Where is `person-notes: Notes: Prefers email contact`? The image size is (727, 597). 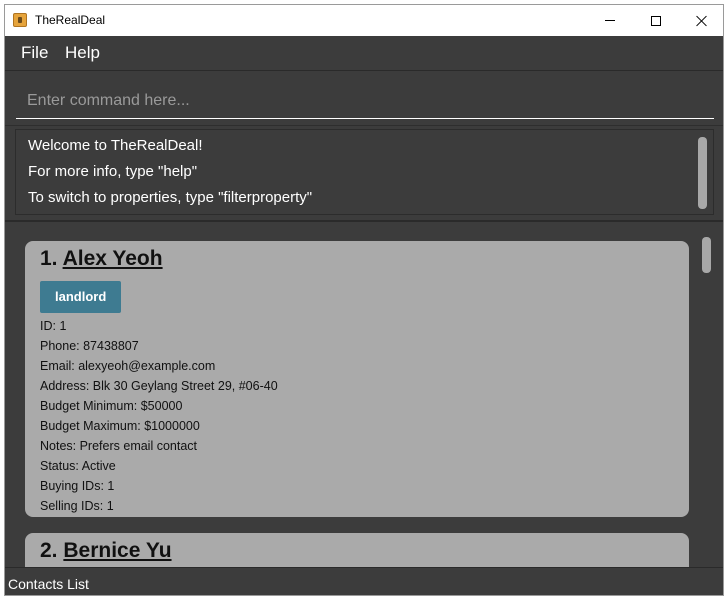
person-notes: Notes: Prefers email contact is located at coordinates (119, 446).